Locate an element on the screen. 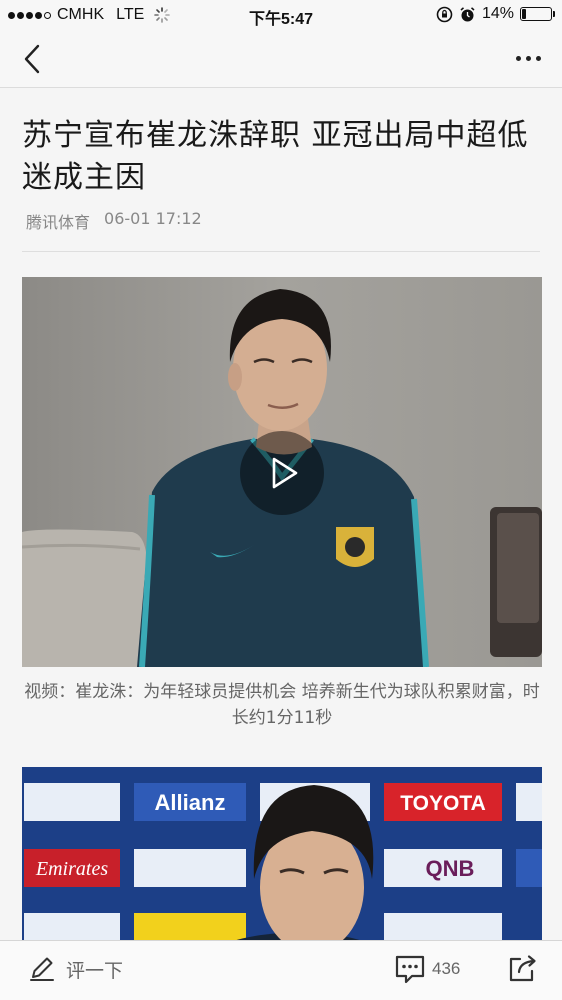 Image resolution: width=562 pixels, height=1000 pixels. sponsor-toyota: TOYOTA is located at coordinates (443, 803).